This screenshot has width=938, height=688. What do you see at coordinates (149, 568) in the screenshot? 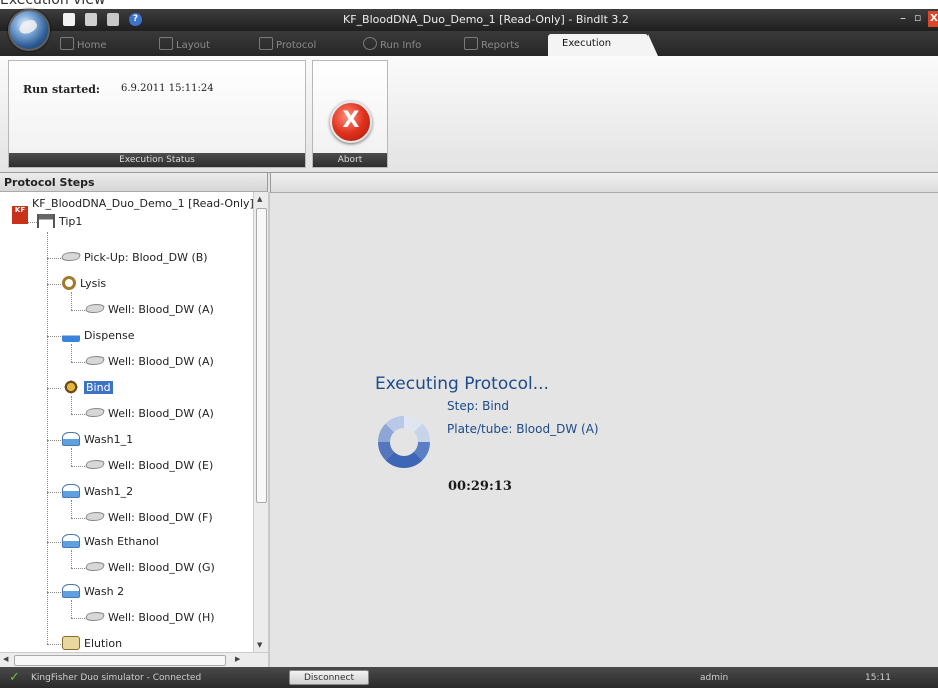
I see `tree-node-well: Well: Blood_DW (G)` at bounding box center [149, 568].